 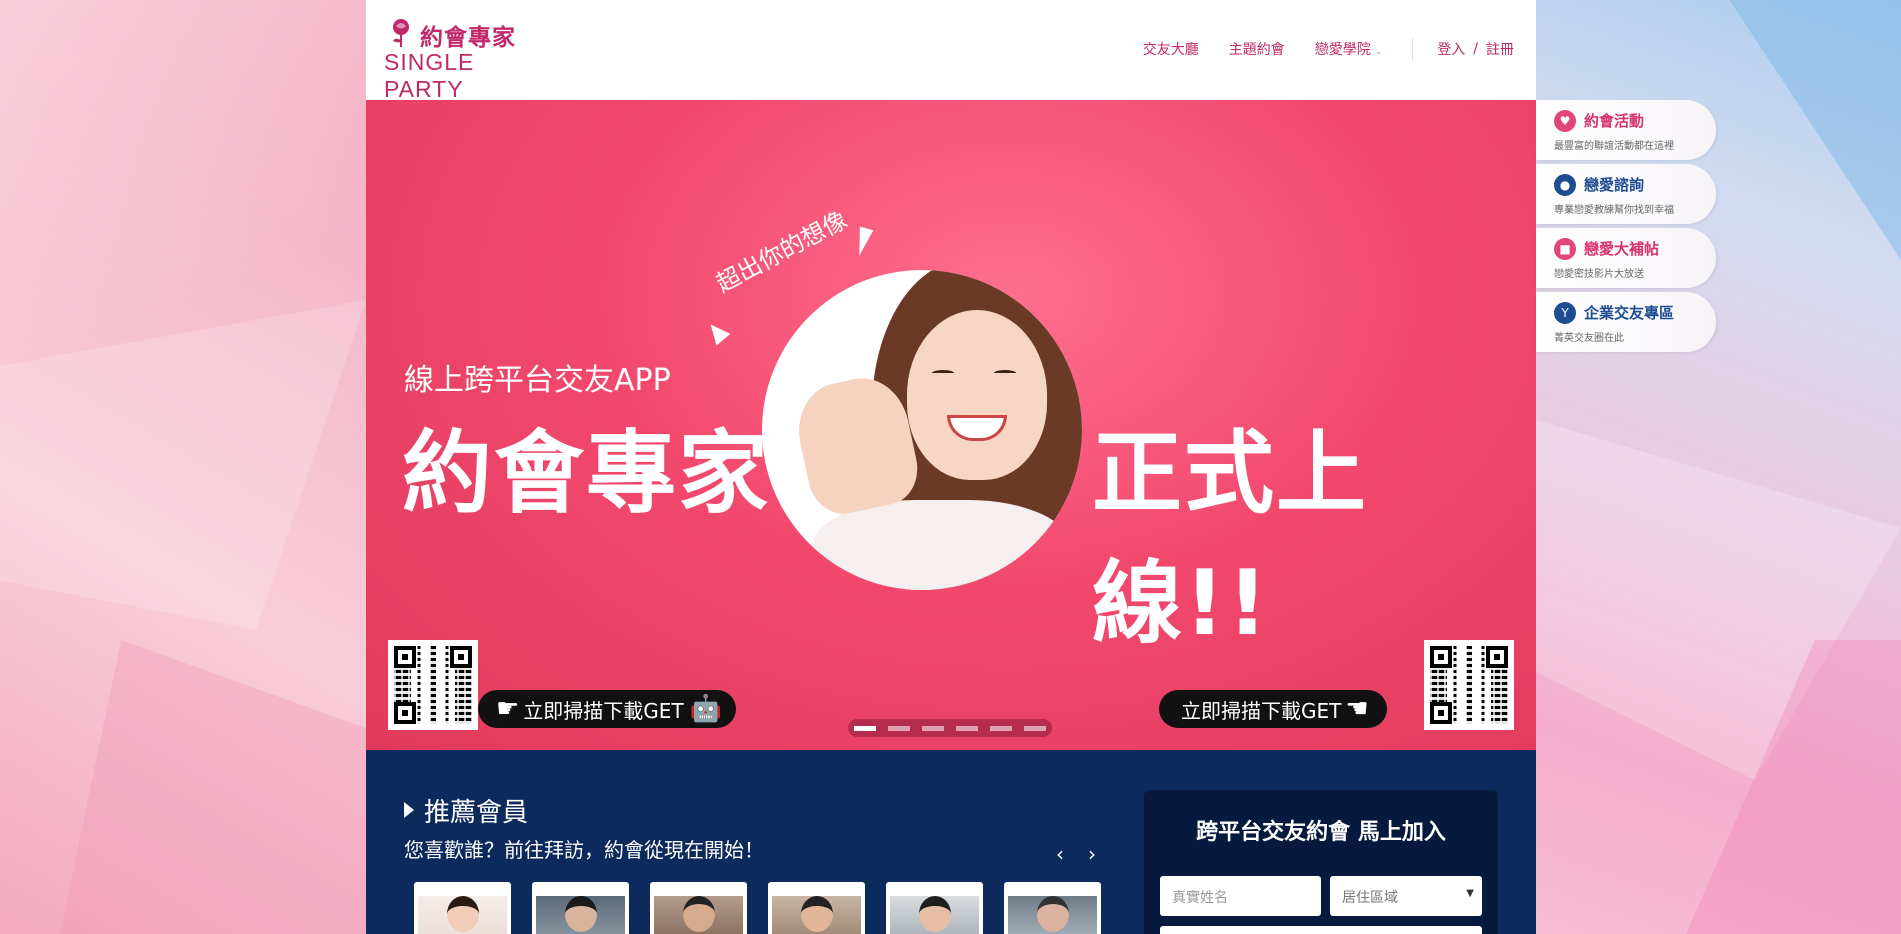 I want to click on chat-icon: ●, so click(x=1565, y=185).